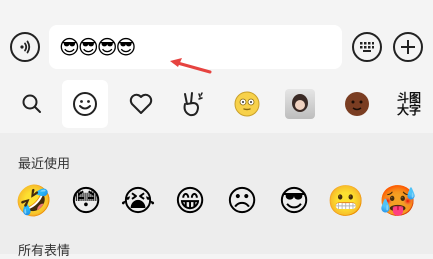 The height and width of the screenshot is (259, 433). I want to click on tab-smiley-sticker, so click(247, 104).